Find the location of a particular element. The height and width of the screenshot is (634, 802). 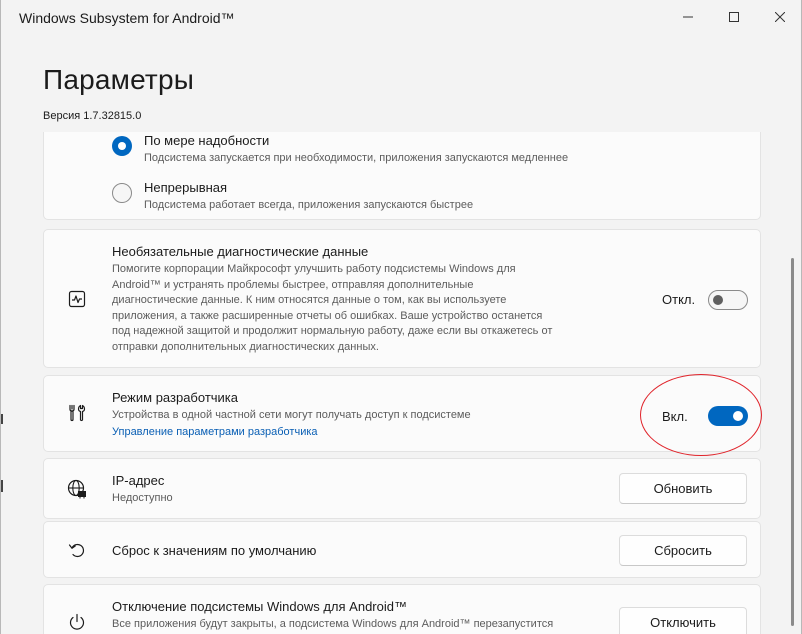

maximize-icon is located at coordinates (734, 17).